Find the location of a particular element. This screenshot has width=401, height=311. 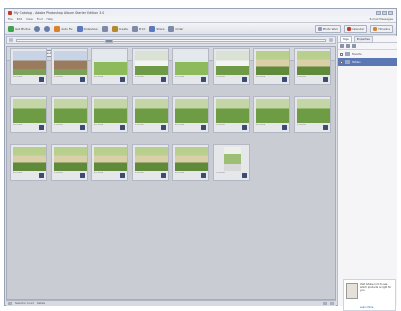

timeline-slider-thumb is located at coordinates (109, 40).